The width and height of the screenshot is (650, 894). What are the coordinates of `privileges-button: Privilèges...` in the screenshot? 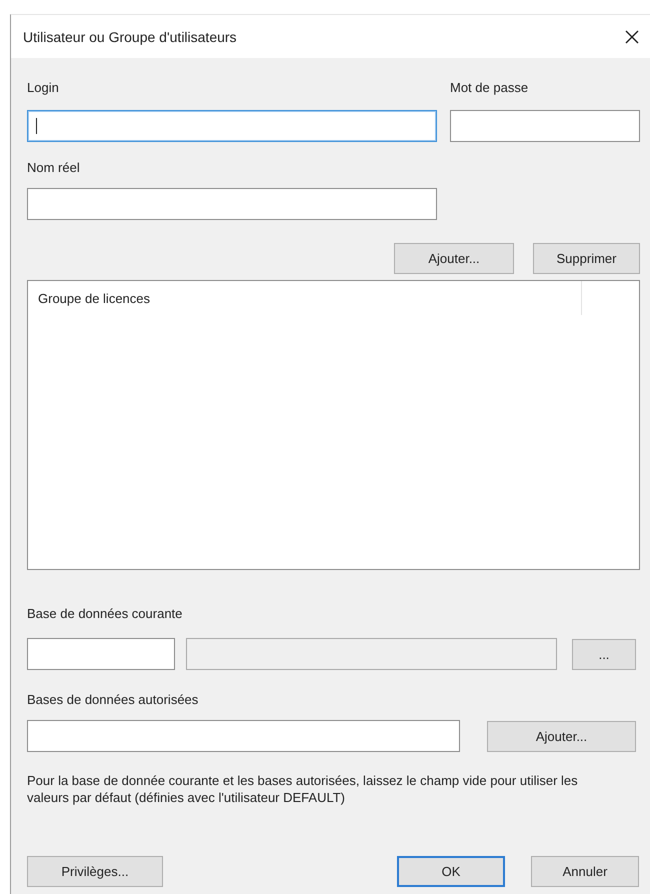 It's located at (95, 871).